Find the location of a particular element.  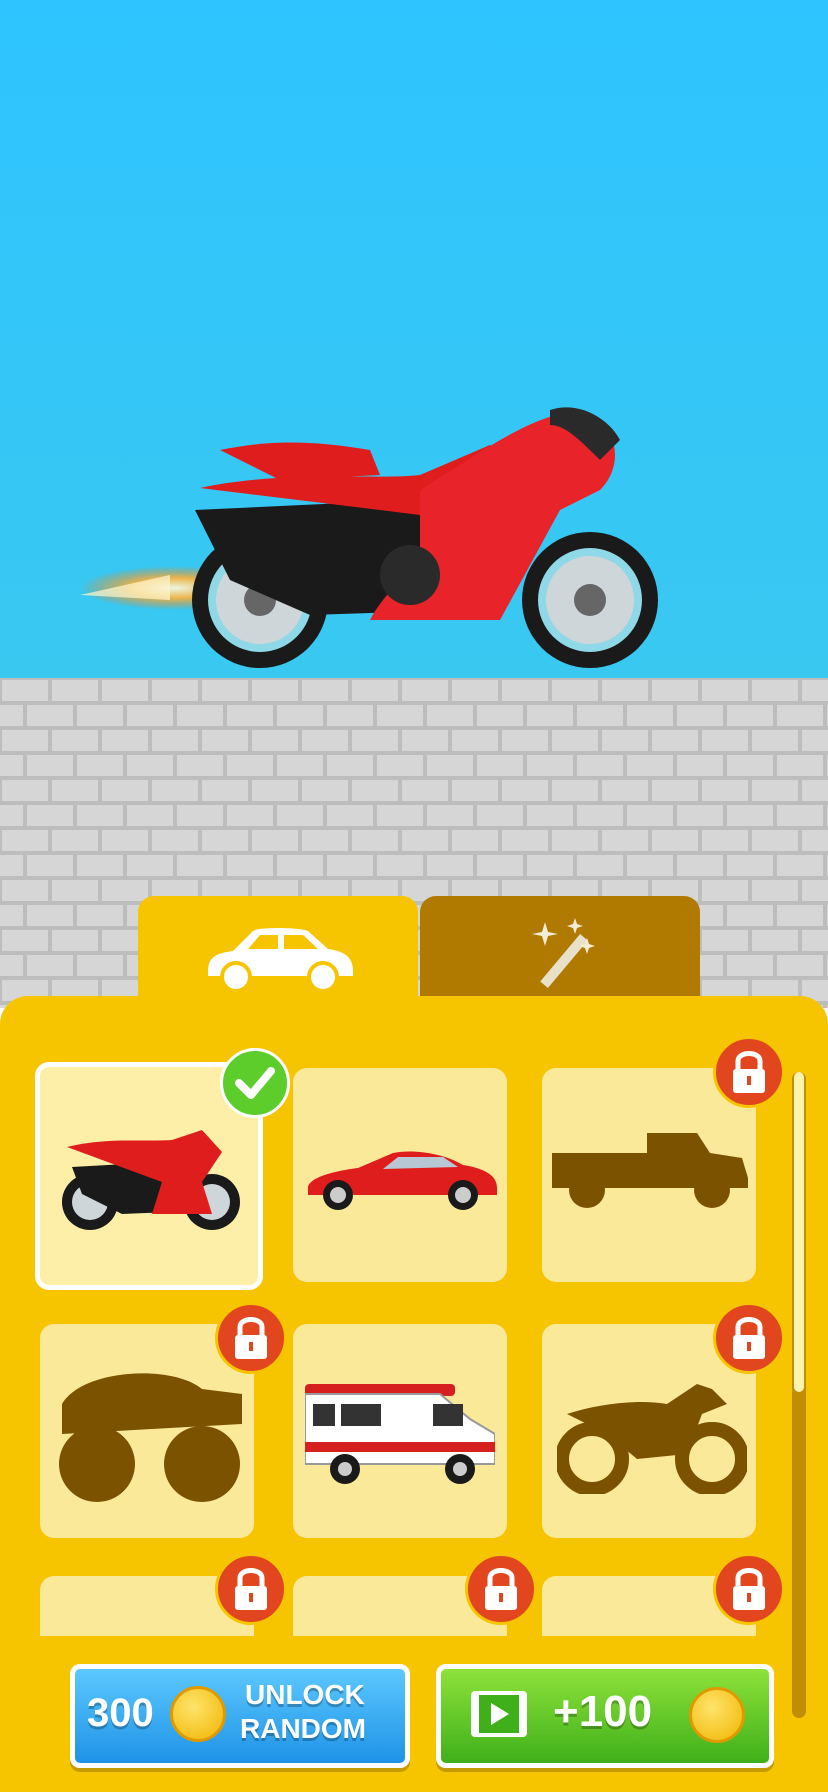

tab-vehicles is located at coordinates (278, 952).